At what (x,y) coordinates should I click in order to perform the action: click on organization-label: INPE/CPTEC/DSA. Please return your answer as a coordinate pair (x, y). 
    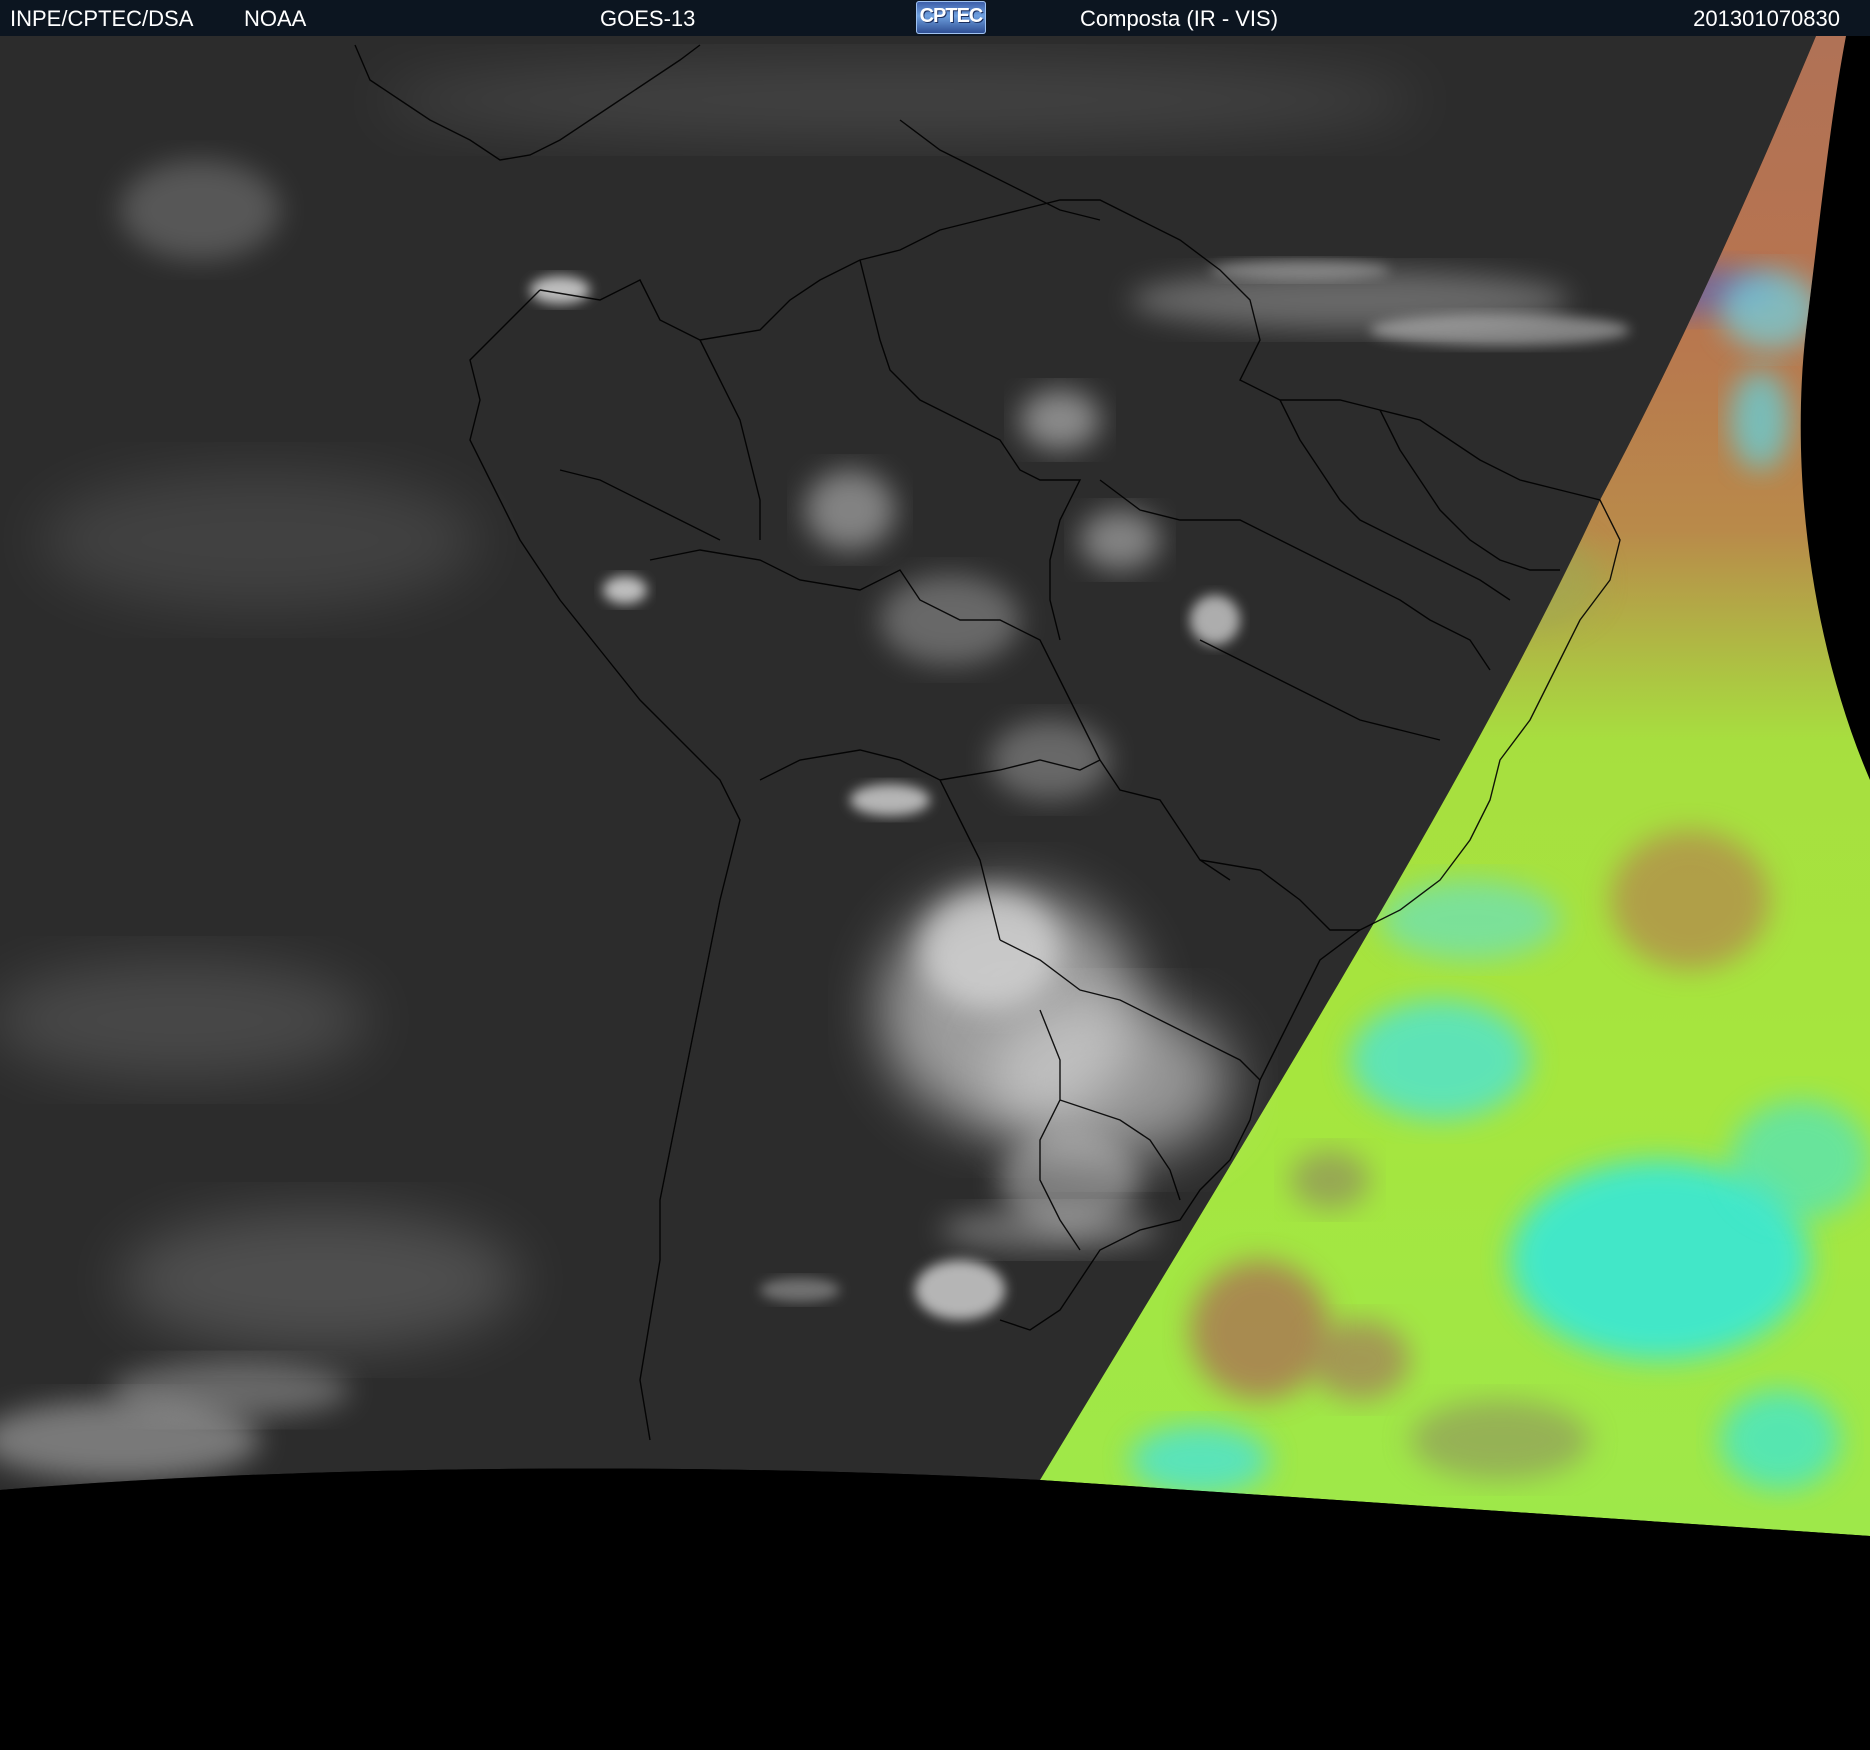
    Looking at the image, I should click on (102, 18).